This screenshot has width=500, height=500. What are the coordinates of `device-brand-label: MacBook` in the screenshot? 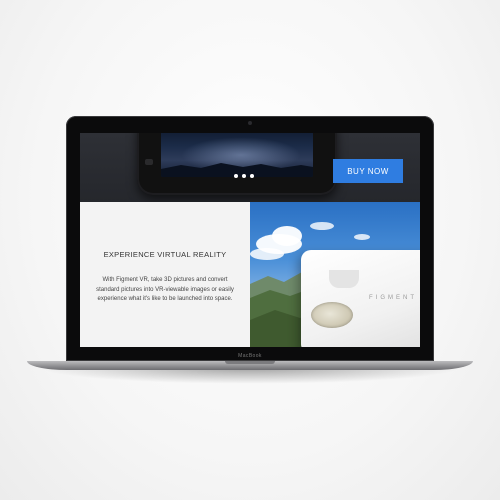 It's located at (250, 356).